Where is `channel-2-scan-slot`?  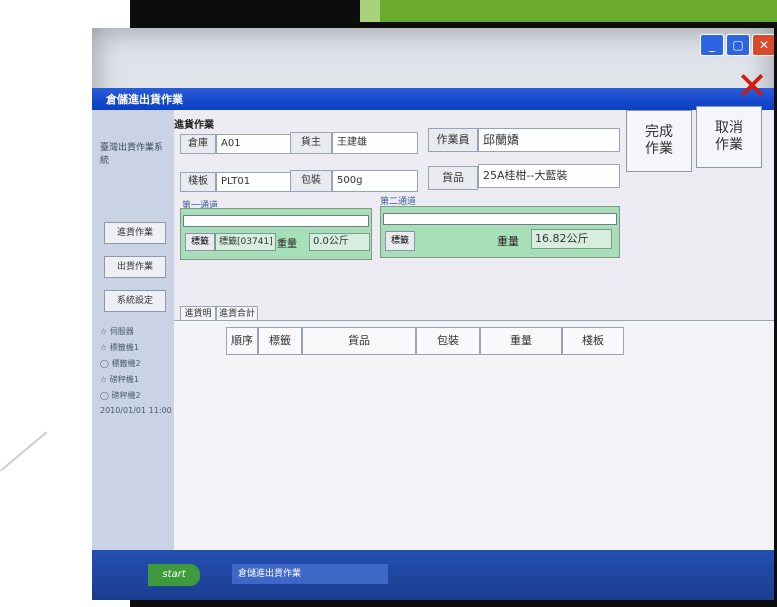
channel-2-scan-slot is located at coordinates (500, 219).